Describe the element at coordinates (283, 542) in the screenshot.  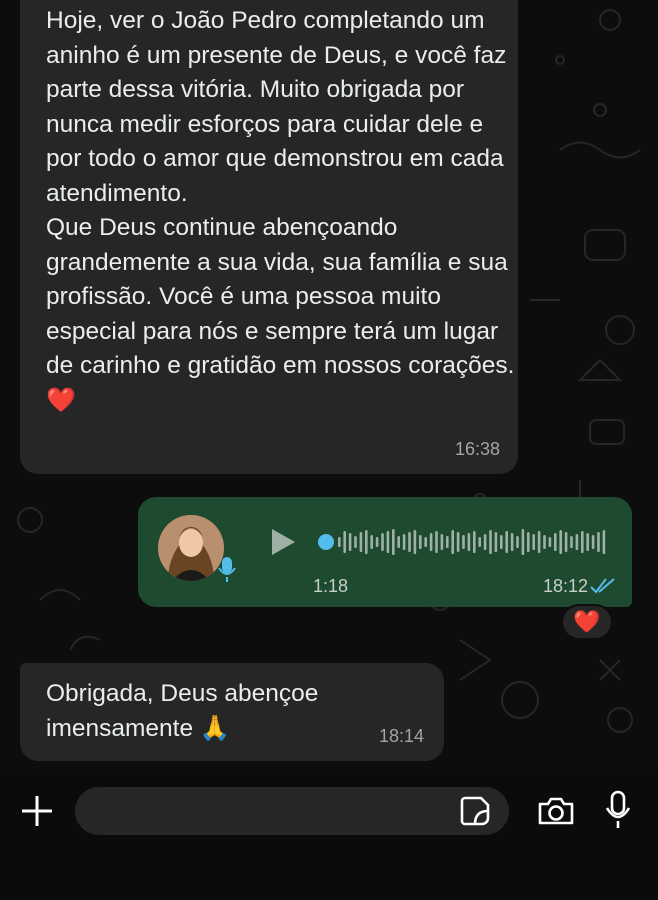
I see `play-icon` at that location.